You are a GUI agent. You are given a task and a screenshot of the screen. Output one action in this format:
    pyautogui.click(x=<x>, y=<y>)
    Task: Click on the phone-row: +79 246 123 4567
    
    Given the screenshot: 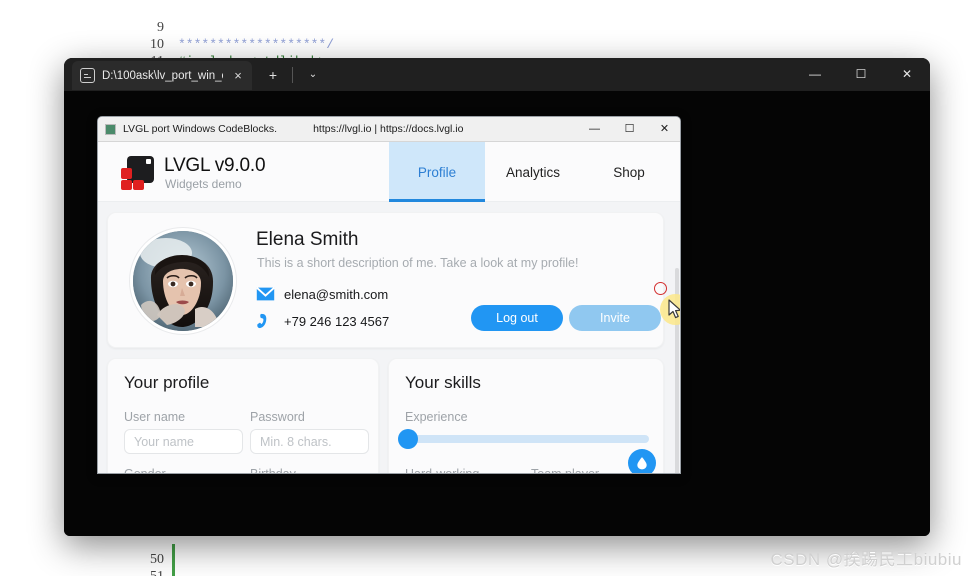 What is the action you would take?
    pyautogui.click(x=322, y=321)
    